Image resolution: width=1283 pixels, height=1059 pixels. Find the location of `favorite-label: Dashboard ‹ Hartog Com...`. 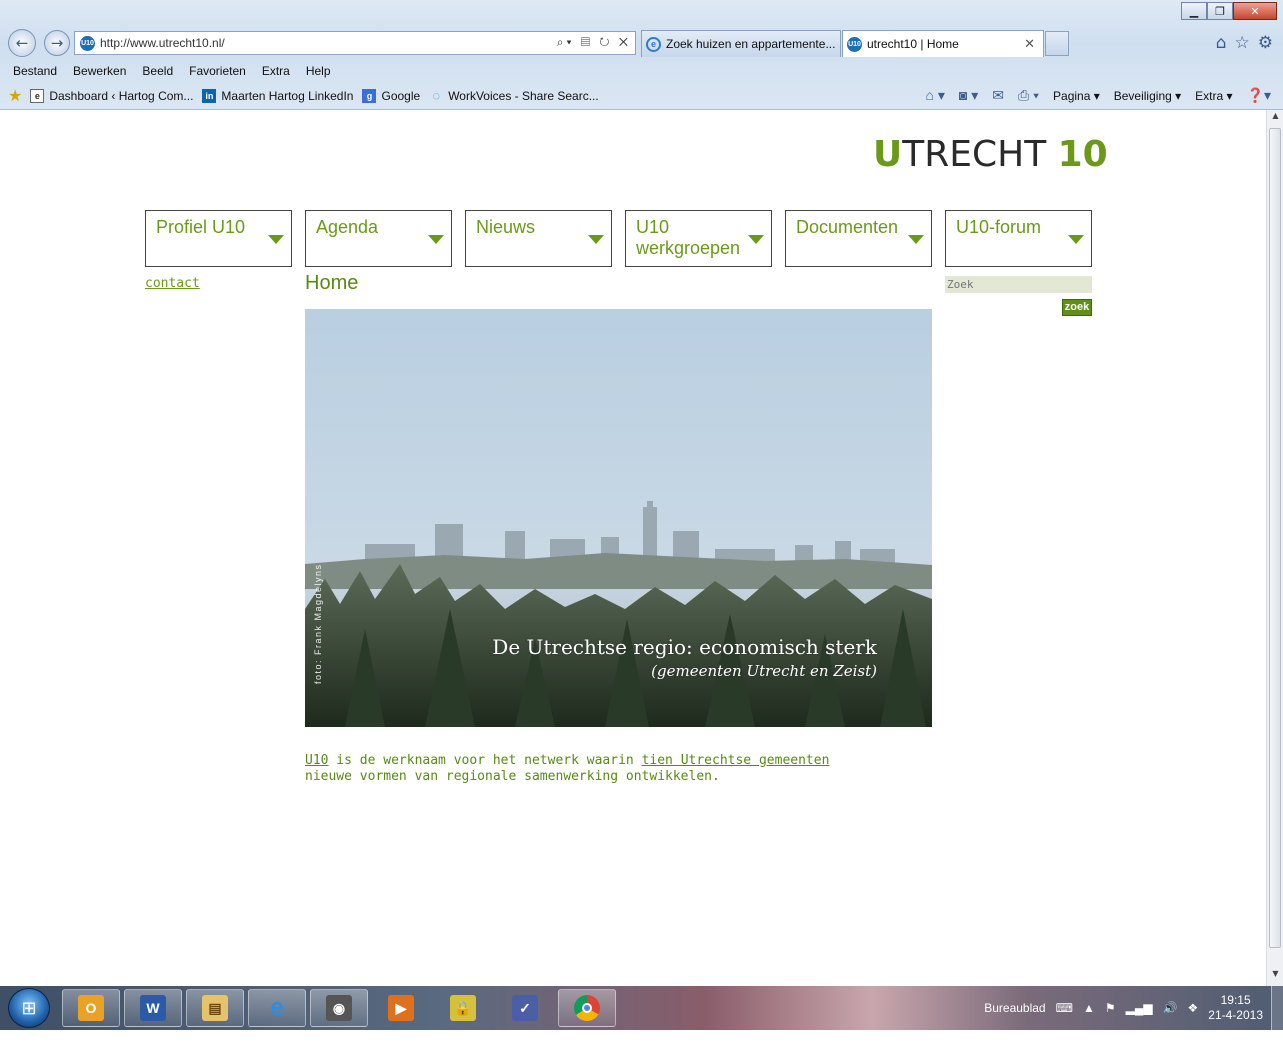

favorite-label: Dashboard ‹ Hartog Com... is located at coordinates (121, 95).